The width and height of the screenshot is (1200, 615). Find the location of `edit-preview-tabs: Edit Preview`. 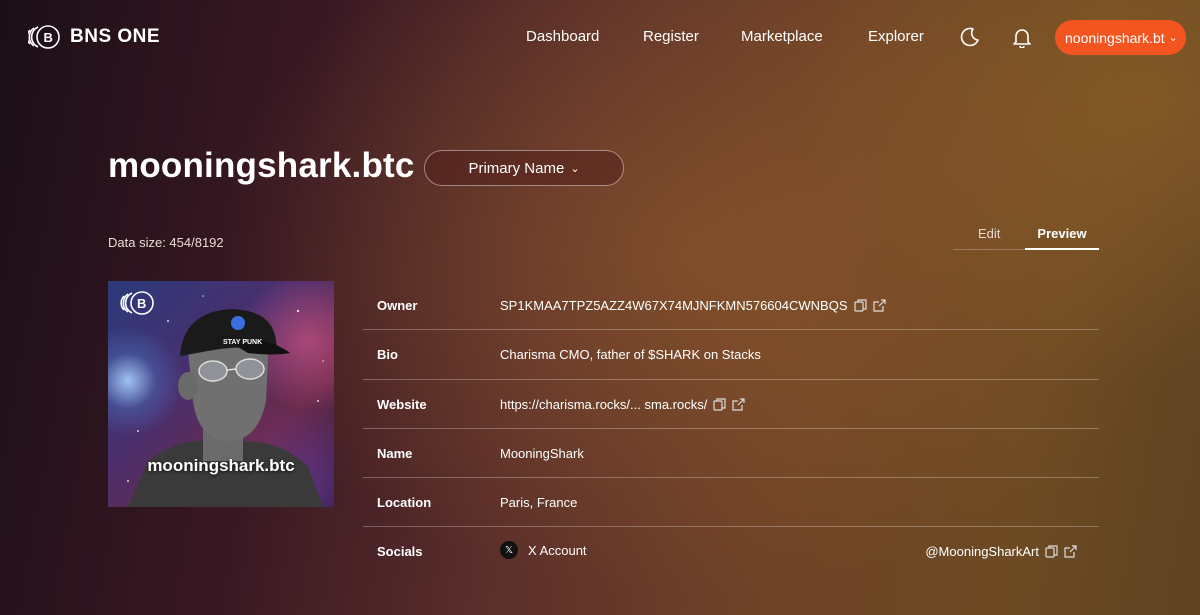

edit-preview-tabs: Edit Preview is located at coordinates (1026, 236).